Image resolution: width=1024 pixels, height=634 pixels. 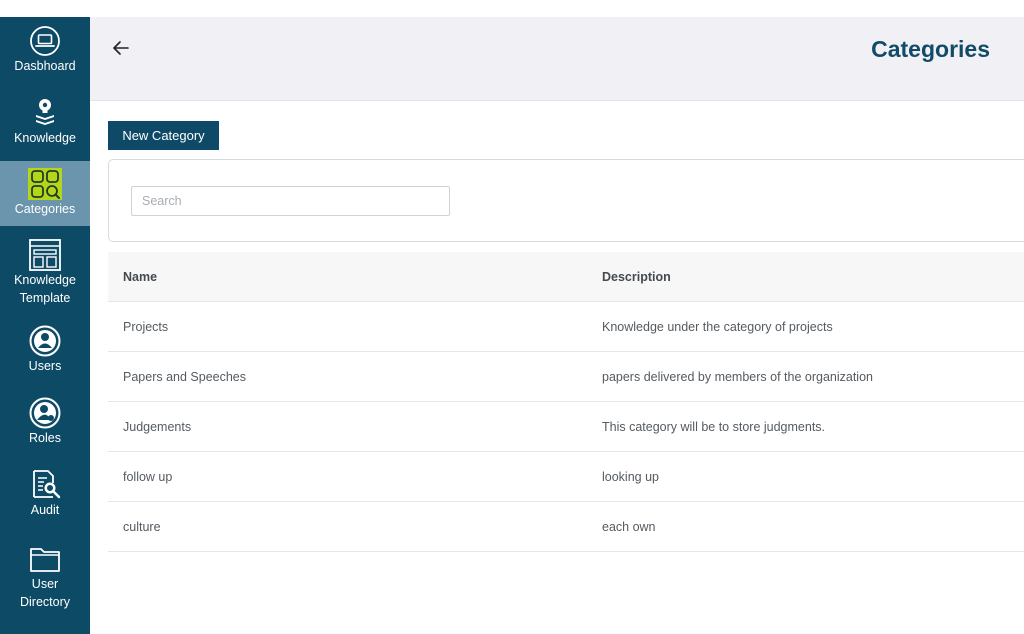 What do you see at coordinates (566, 477) in the screenshot?
I see `table-row: follow up looking up` at bounding box center [566, 477].